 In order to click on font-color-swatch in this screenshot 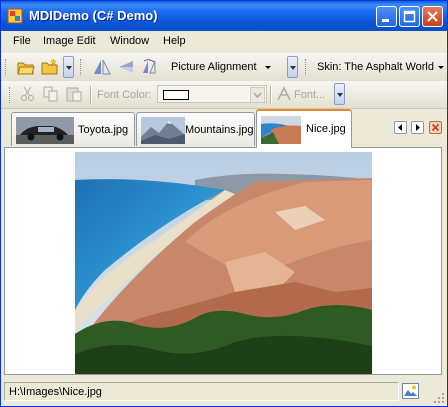, I will do `click(176, 95)`.